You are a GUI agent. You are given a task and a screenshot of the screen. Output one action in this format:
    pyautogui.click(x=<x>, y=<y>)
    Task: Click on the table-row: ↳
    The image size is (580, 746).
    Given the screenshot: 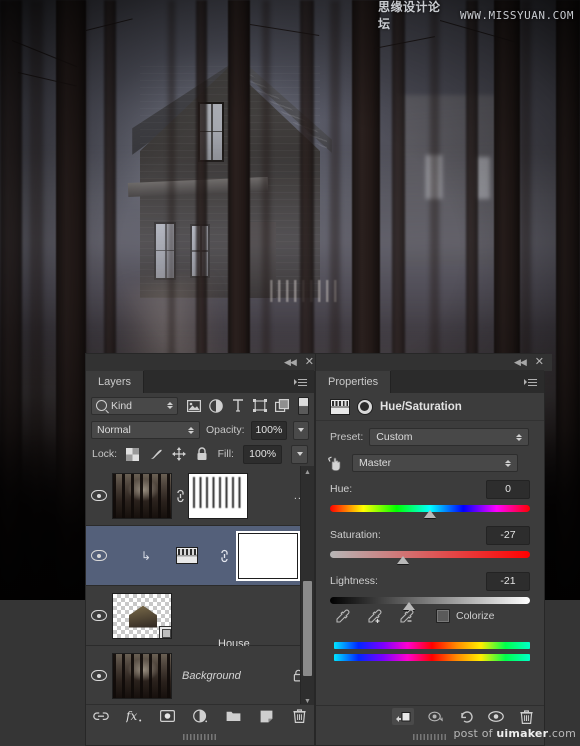 What is the action you would take?
    pyautogui.click(x=200, y=556)
    